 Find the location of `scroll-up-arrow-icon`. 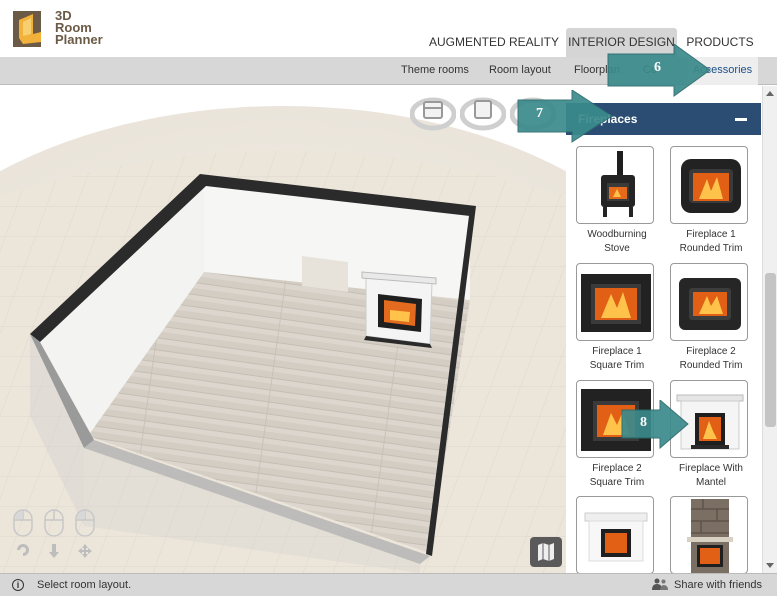

scroll-up-arrow-icon is located at coordinates (770, 93).